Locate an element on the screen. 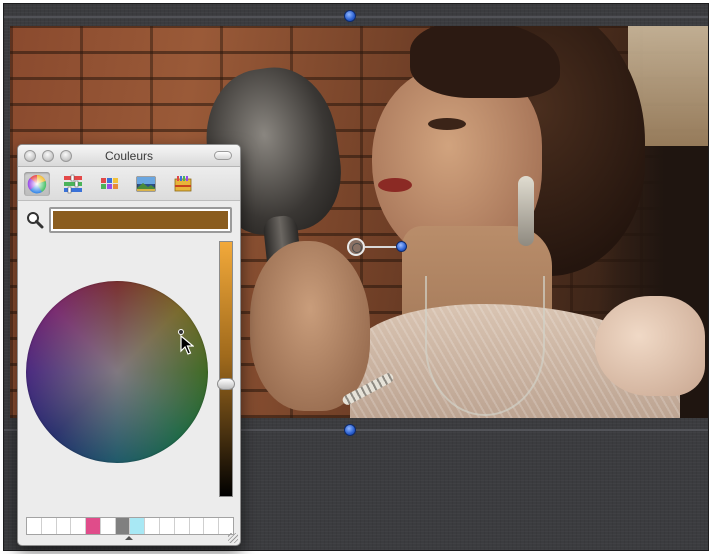  color-sampler-knob is located at coordinates (401, 246).